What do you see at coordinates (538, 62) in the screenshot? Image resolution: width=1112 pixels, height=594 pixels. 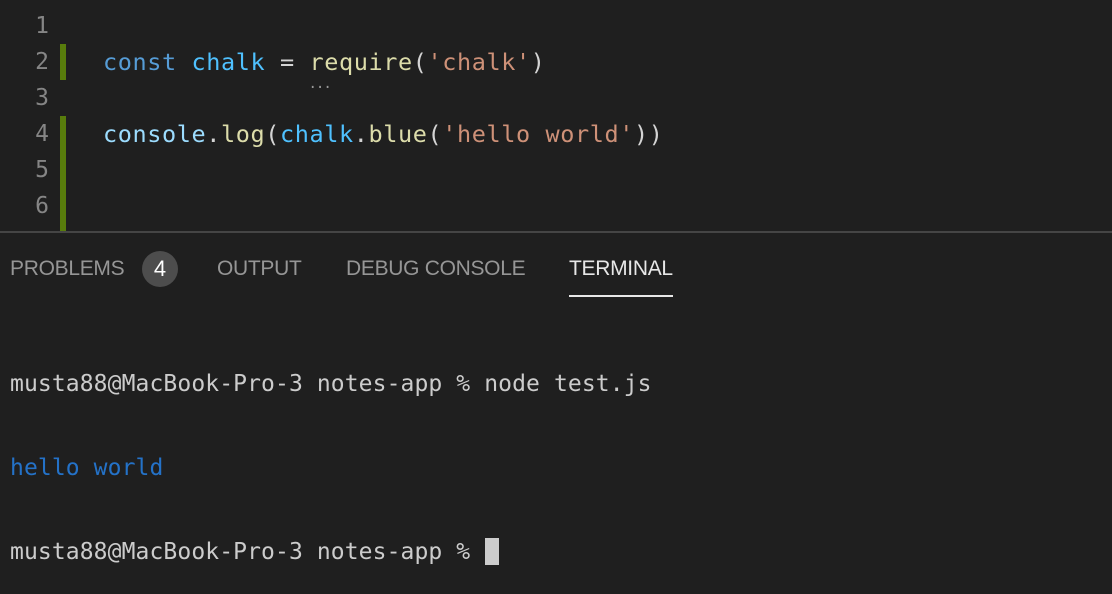 I see `token-punctuation: )` at bounding box center [538, 62].